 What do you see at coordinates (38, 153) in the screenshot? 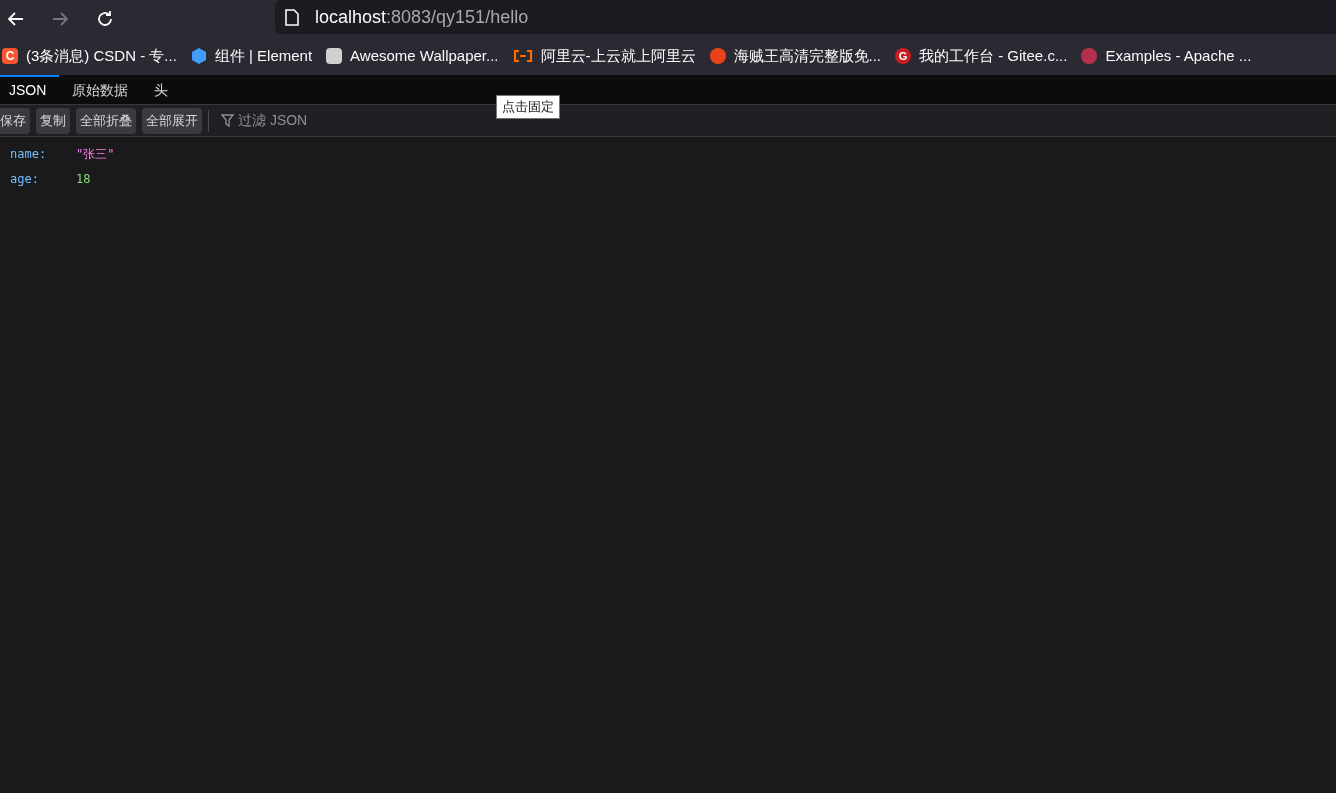
I see `json-key: name:` at bounding box center [38, 153].